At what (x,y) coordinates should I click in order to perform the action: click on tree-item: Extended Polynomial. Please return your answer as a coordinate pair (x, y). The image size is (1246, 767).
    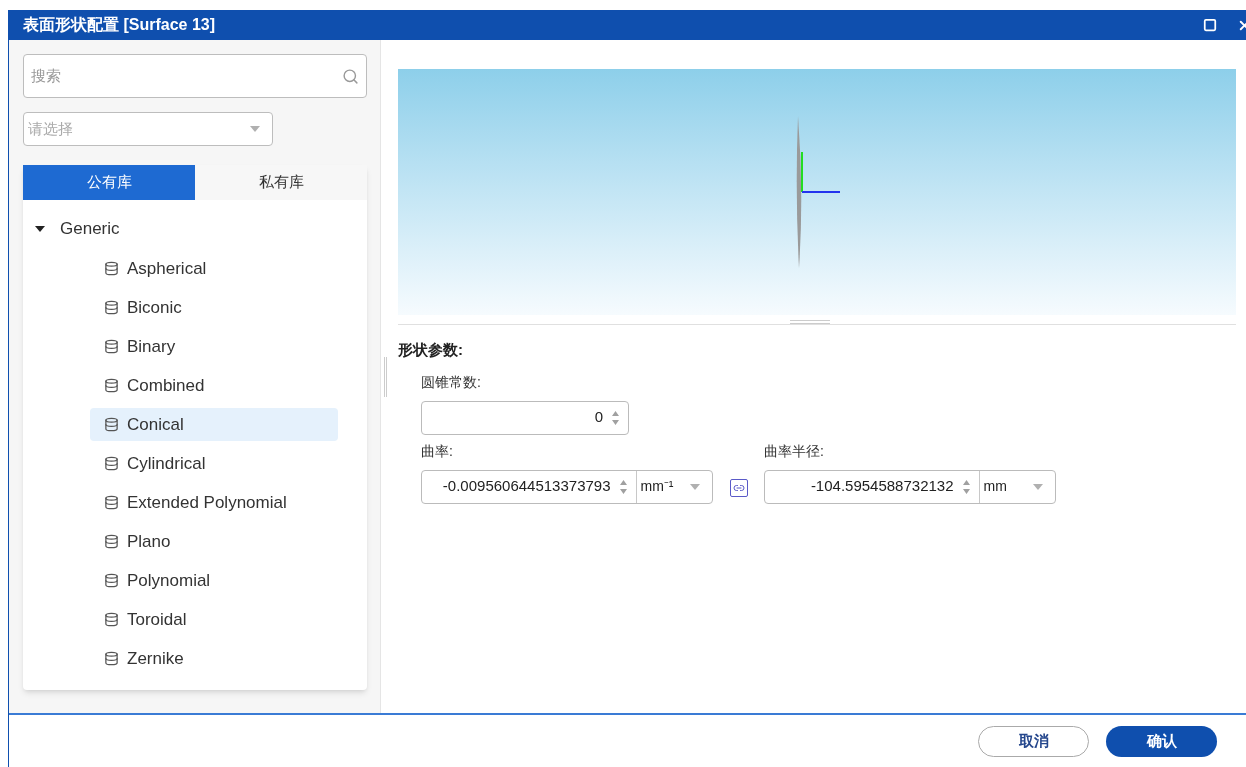
    Looking at the image, I should click on (214, 502).